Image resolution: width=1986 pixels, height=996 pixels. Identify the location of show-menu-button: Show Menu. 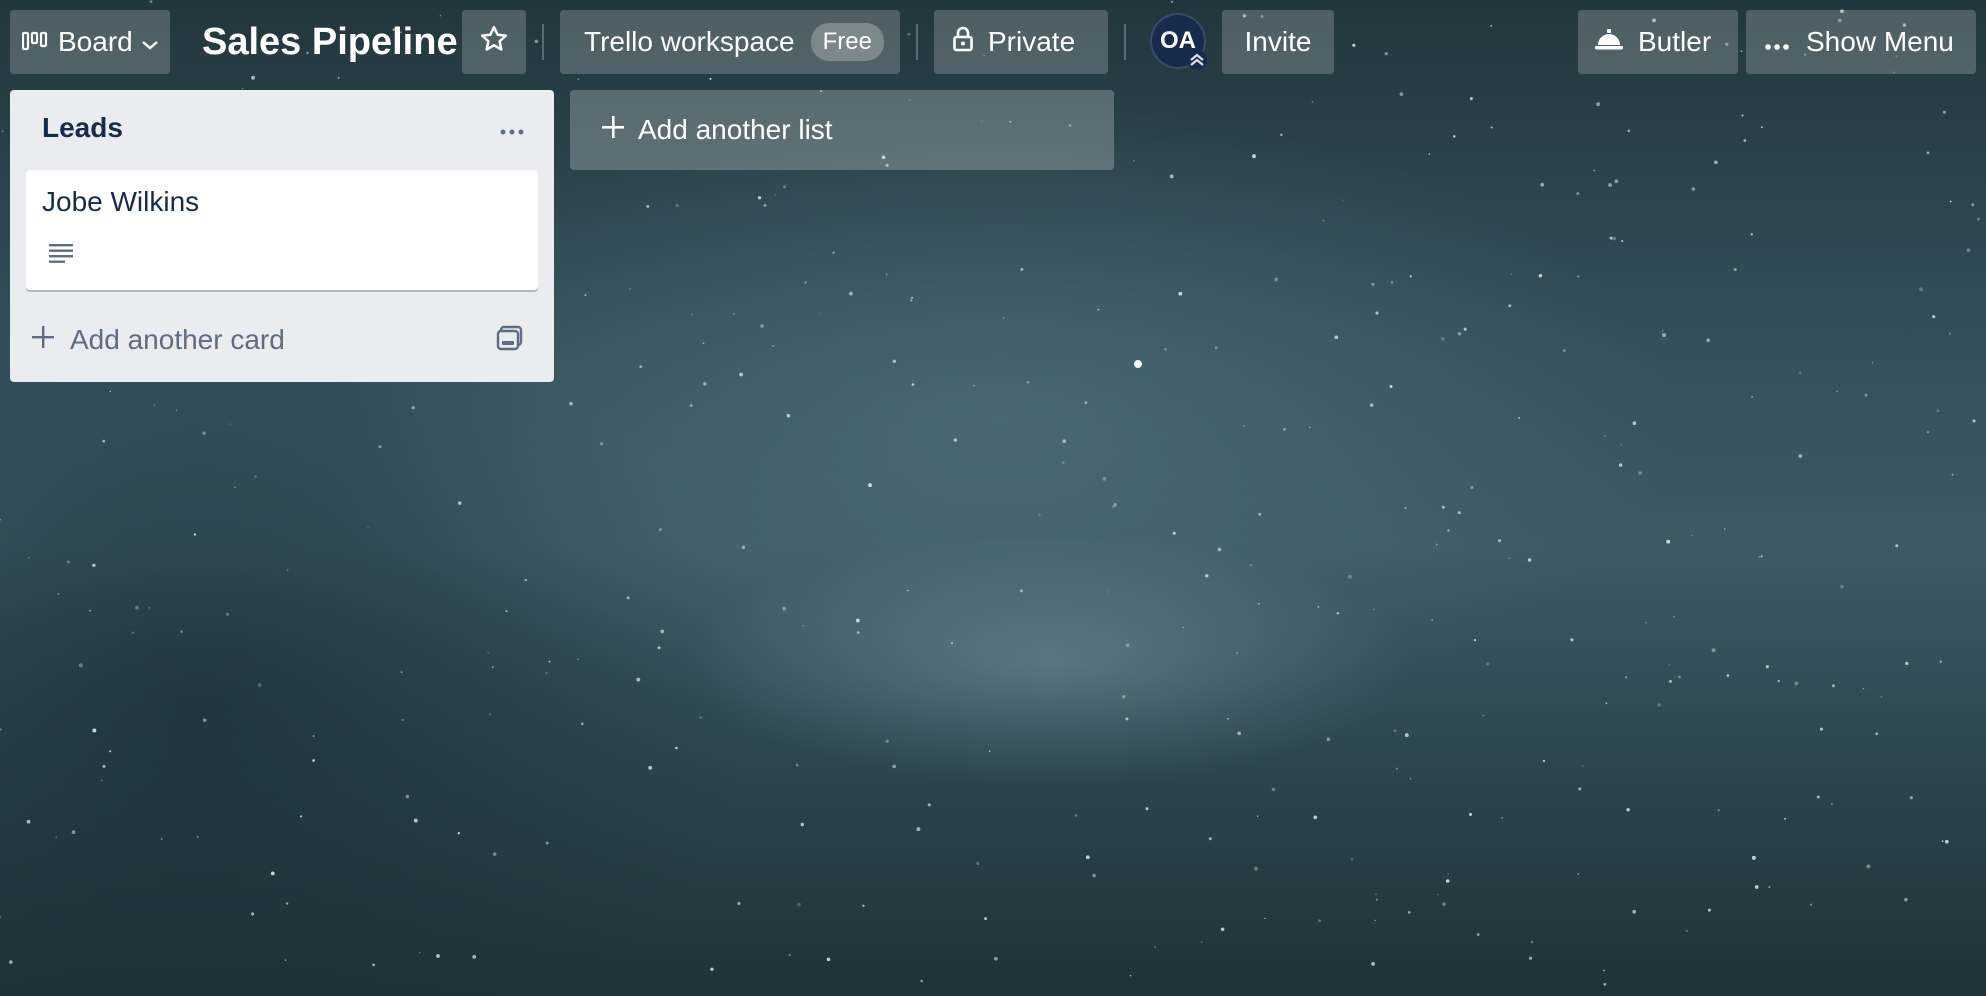
(1861, 42).